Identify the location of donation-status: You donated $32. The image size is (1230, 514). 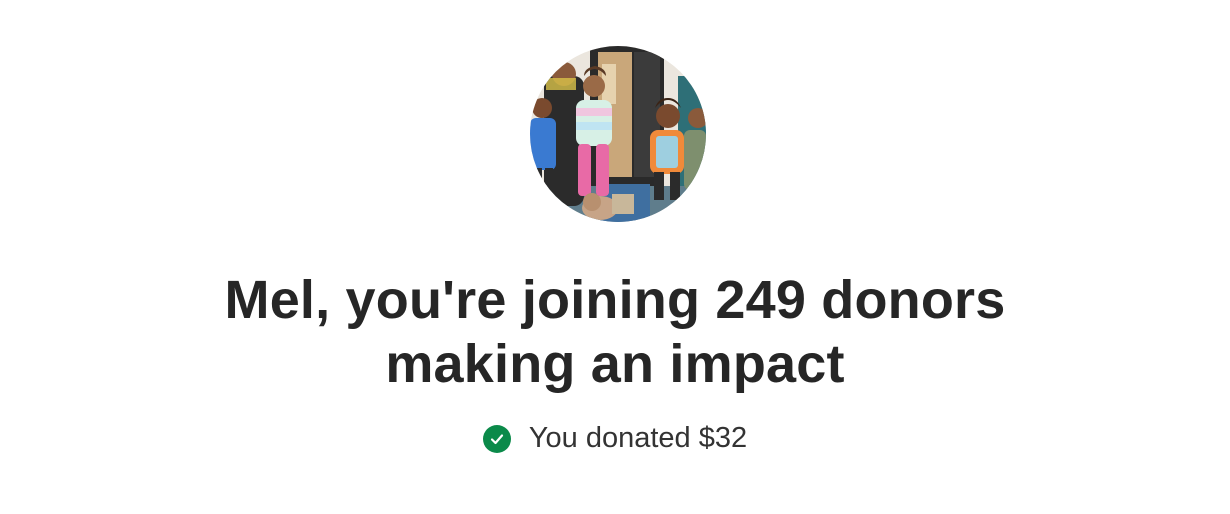
(615, 438).